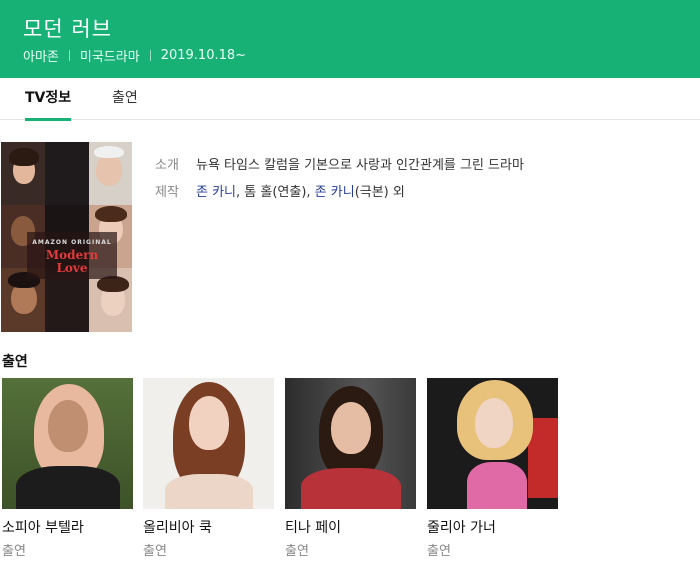 The width and height of the screenshot is (700, 565). What do you see at coordinates (360, 165) in the screenshot?
I see `intro-text: 뉴욕 타임스 칼럼을 기본으로 사랑과 인간관계를 그린 드라마` at bounding box center [360, 165].